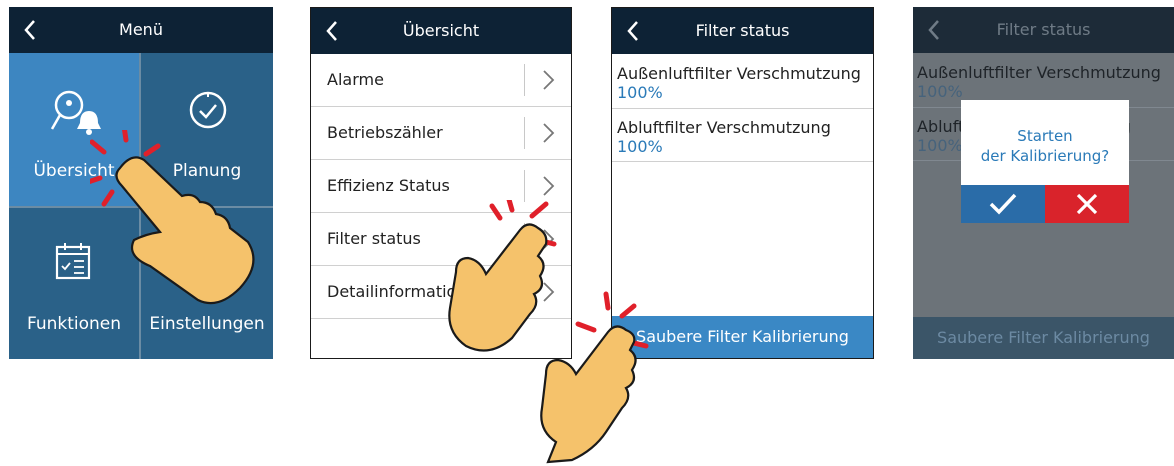 The height and width of the screenshot is (466, 1174). What do you see at coordinates (1043, 338) in the screenshot?
I see `calibrate-filter-button: Saubere Filter Kalibrierung` at bounding box center [1043, 338].